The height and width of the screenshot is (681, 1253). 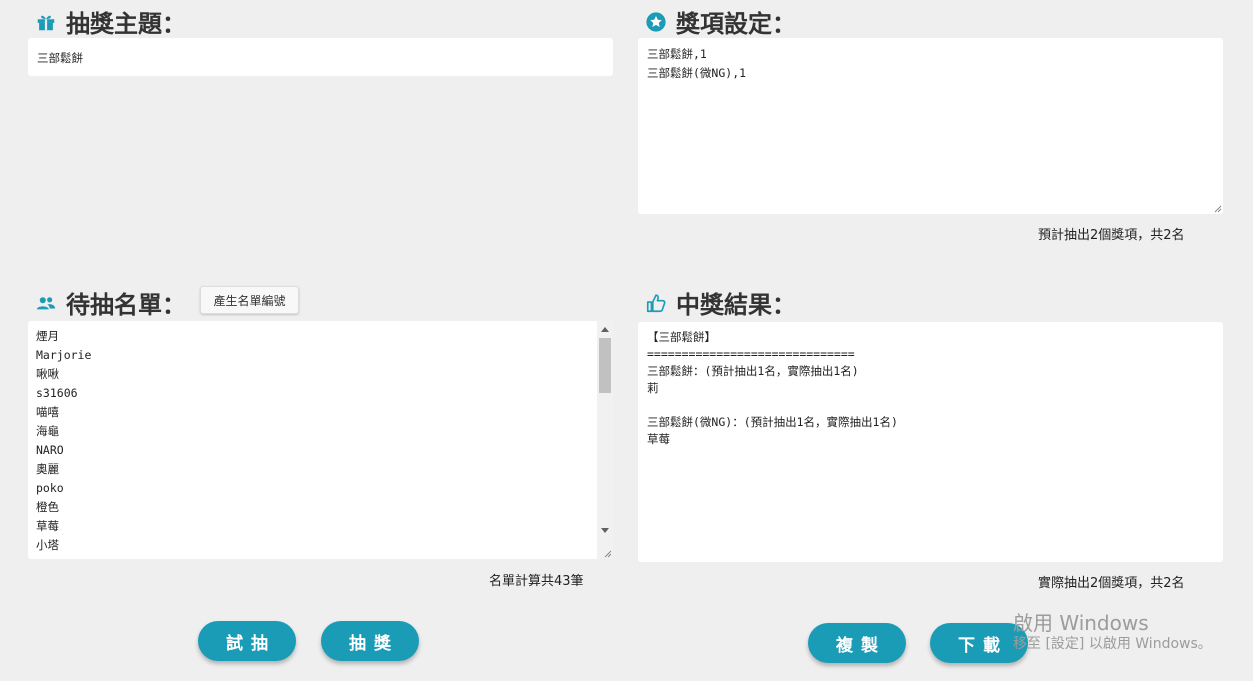 I want to click on candidate-line: poko, so click(x=50, y=488).